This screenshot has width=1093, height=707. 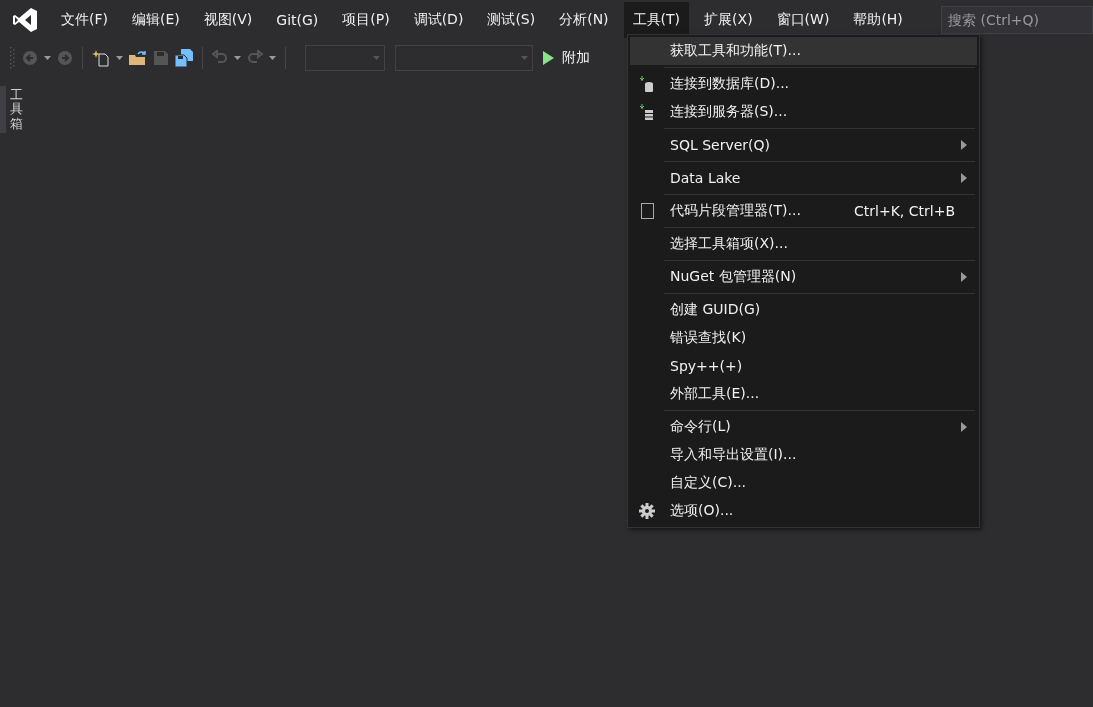 I want to click on menu-option: 命令行(L), so click(x=803, y=427).